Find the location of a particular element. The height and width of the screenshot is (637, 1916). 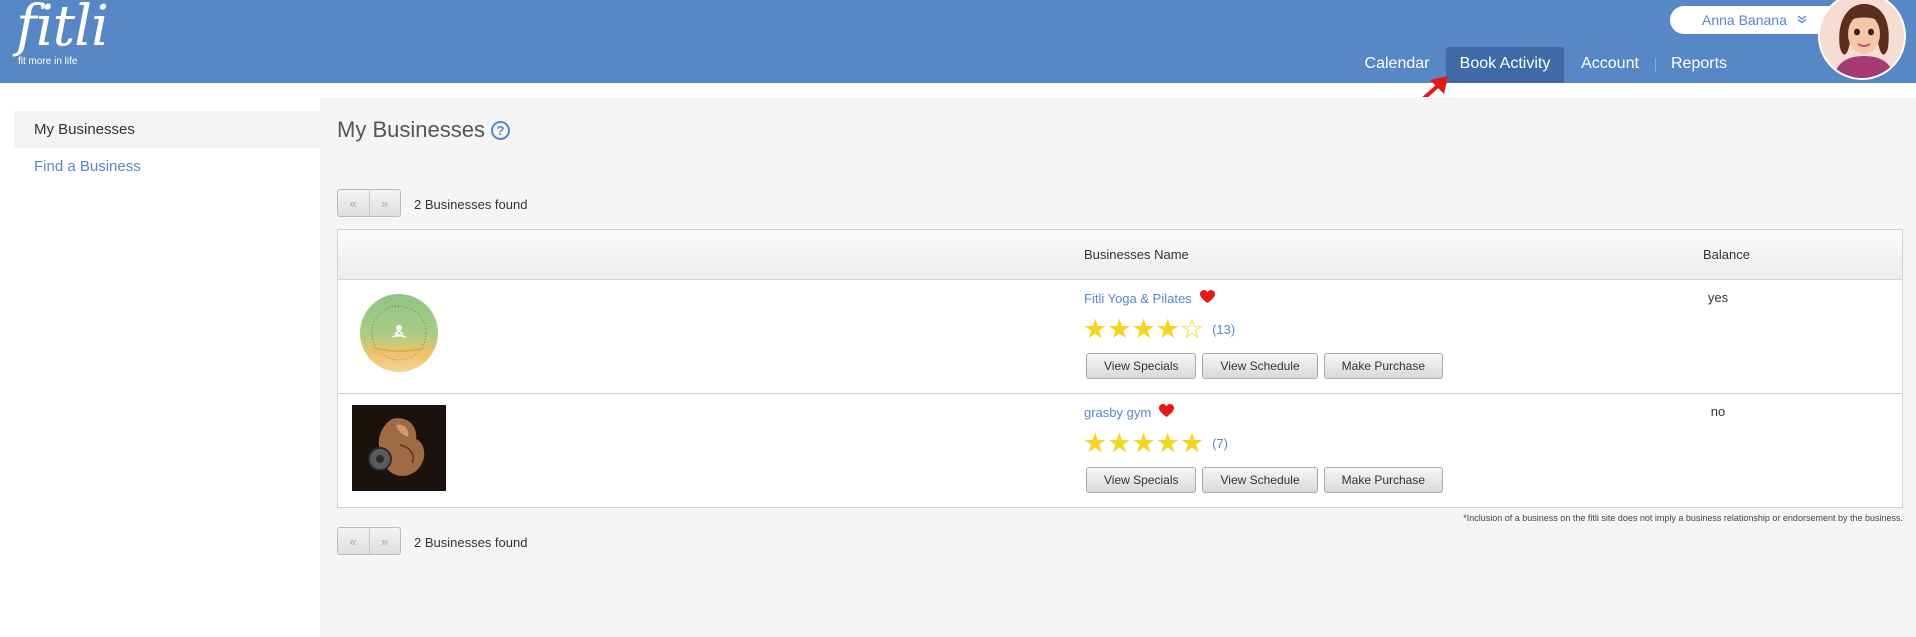

pager-top: « » is located at coordinates (369, 203).